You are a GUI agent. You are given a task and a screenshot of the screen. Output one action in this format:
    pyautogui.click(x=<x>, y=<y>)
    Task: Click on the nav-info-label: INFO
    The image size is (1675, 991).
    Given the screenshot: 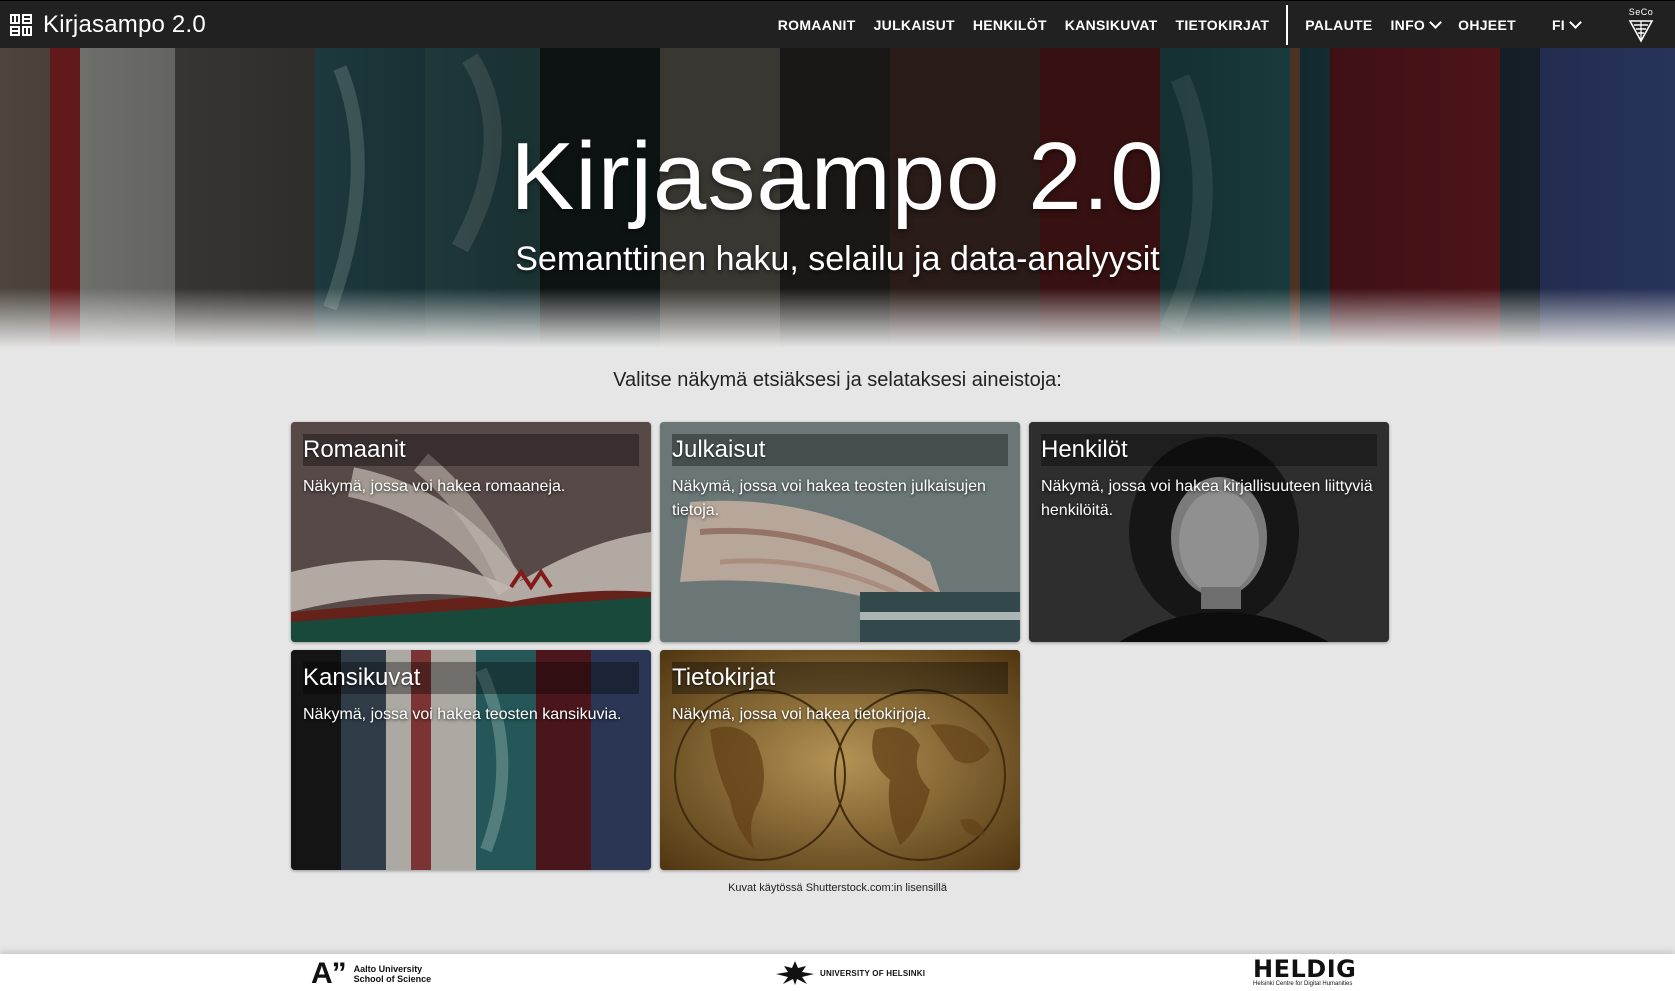 What is the action you would take?
    pyautogui.click(x=1408, y=25)
    